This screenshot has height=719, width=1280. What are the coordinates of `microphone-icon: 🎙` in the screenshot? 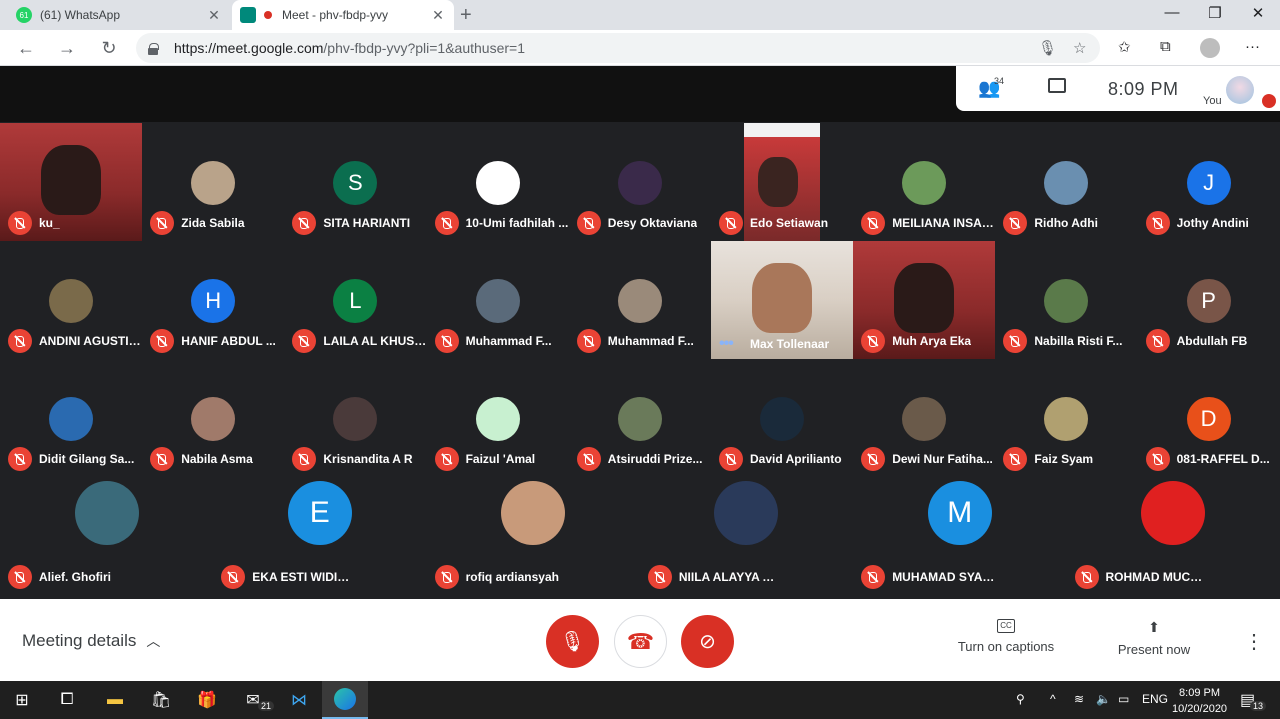 It's located at (1047, 48).